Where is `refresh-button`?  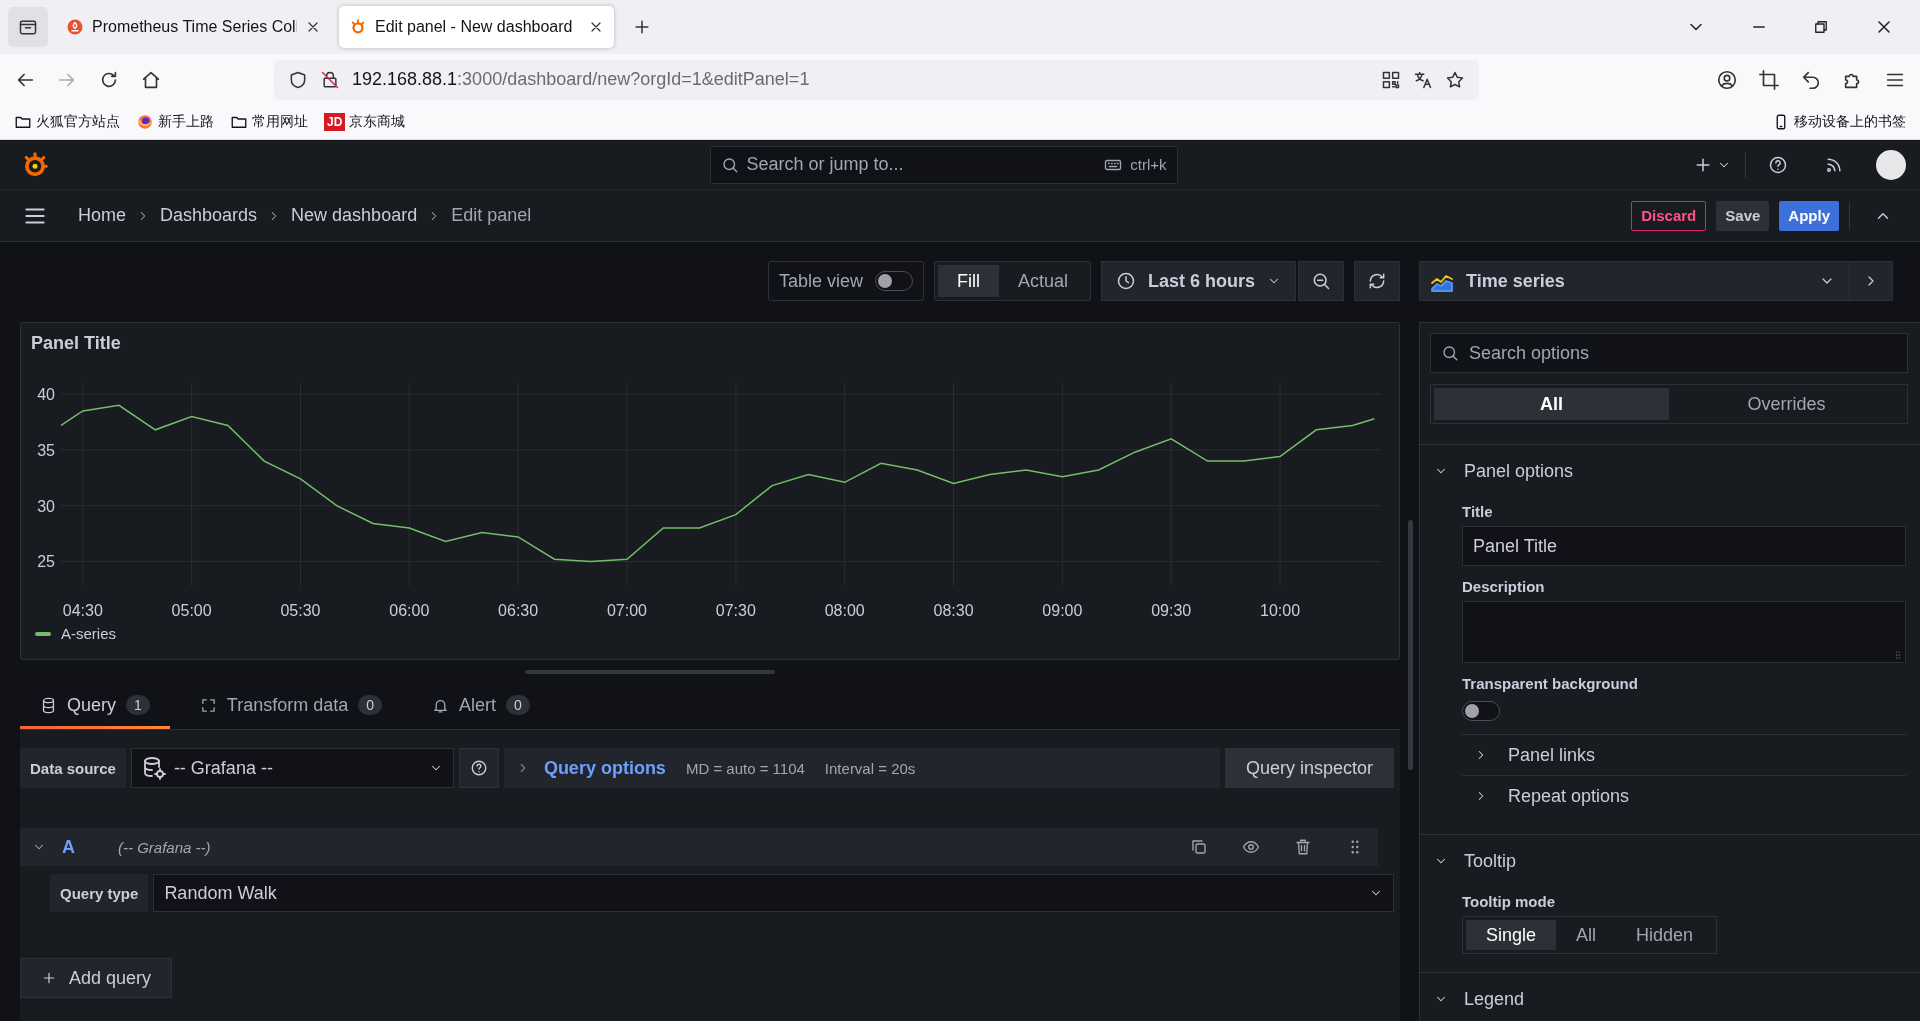 refresh-button is located at coordinates (1377, 281).